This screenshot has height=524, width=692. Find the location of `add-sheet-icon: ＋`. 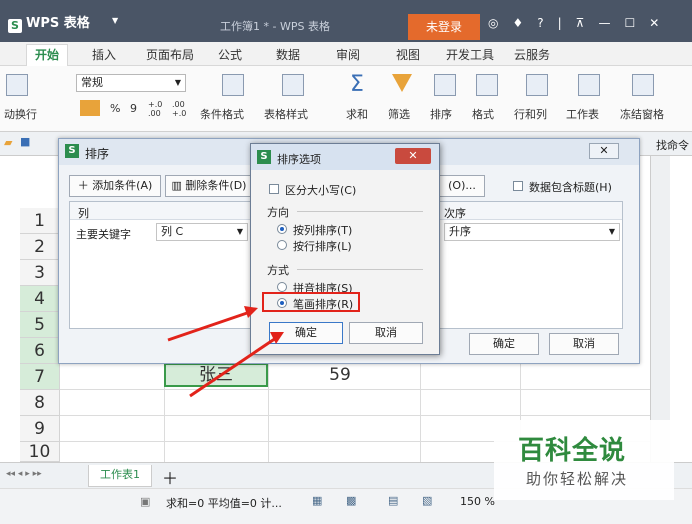

add-sheet-icon: ＋ is located at coordinates (170, 477).